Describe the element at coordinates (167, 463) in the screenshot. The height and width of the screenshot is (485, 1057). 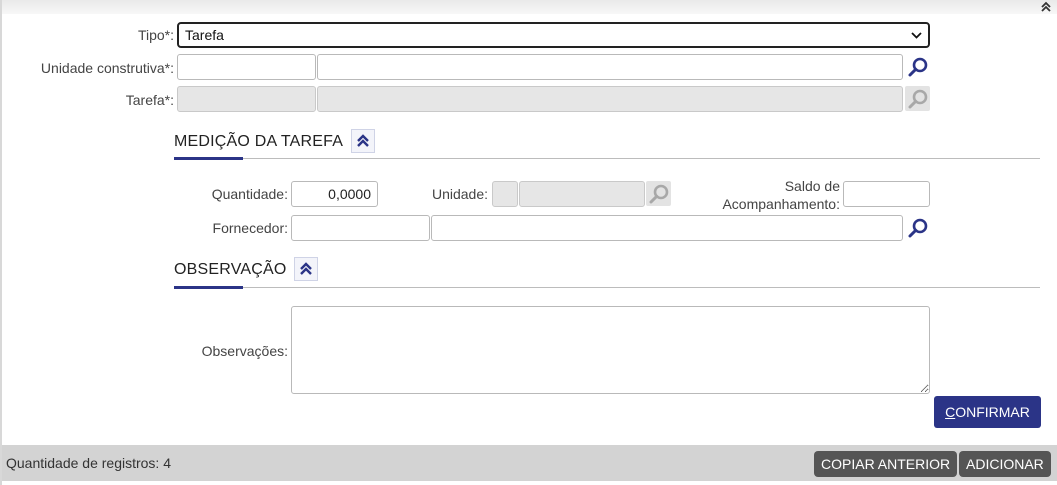
I see `record-count-value: 4` at that location.